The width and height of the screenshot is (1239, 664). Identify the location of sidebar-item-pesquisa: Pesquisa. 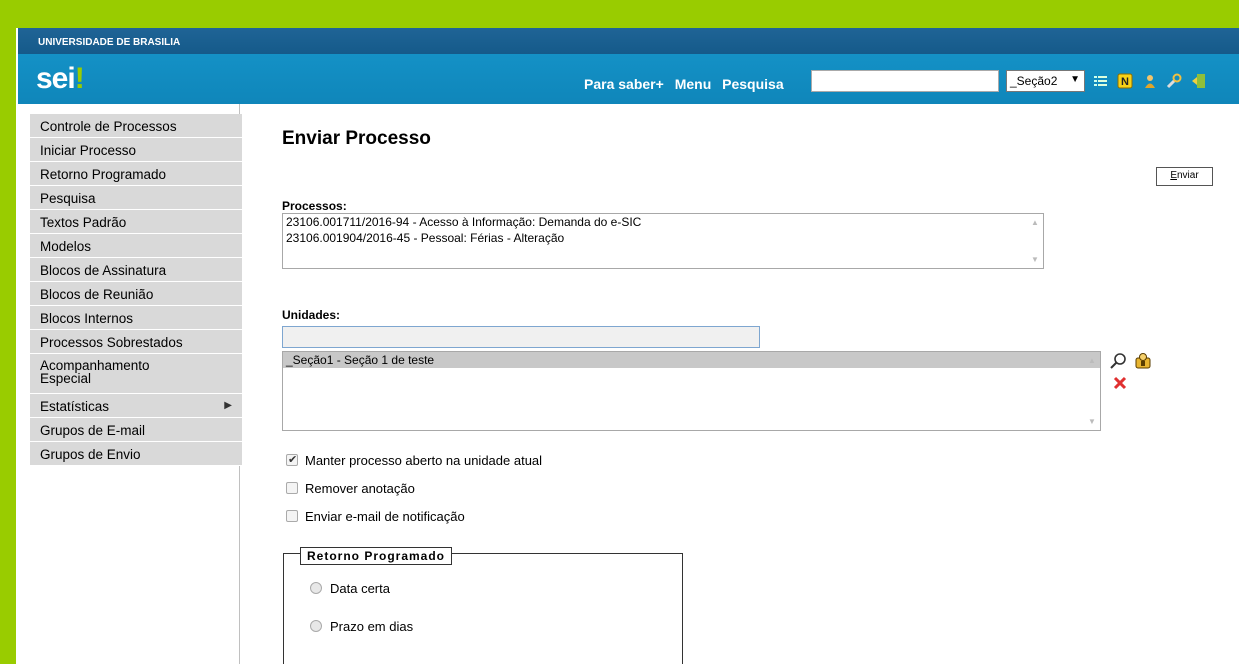
(136, 198).